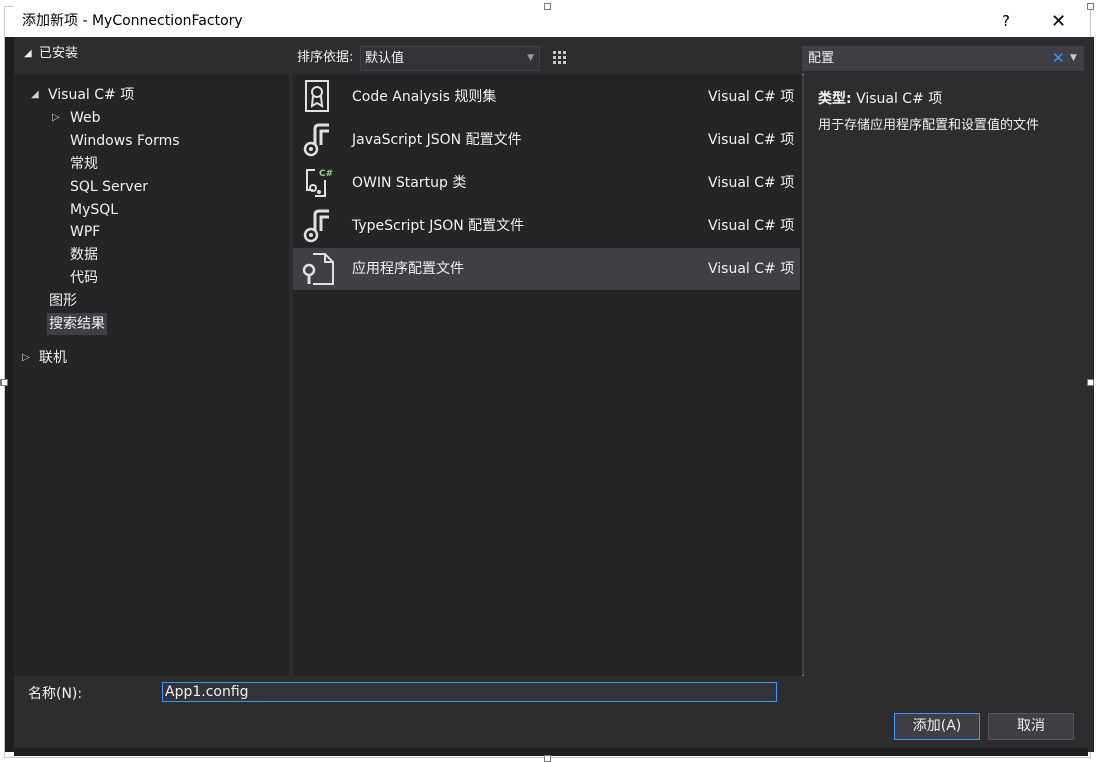  What do you see at coordinates (551, 21) in the screenshot?
I see `title-bar: 添加新项 - MyConnectionFactory ? ✕` at bounding box center [551, 21].